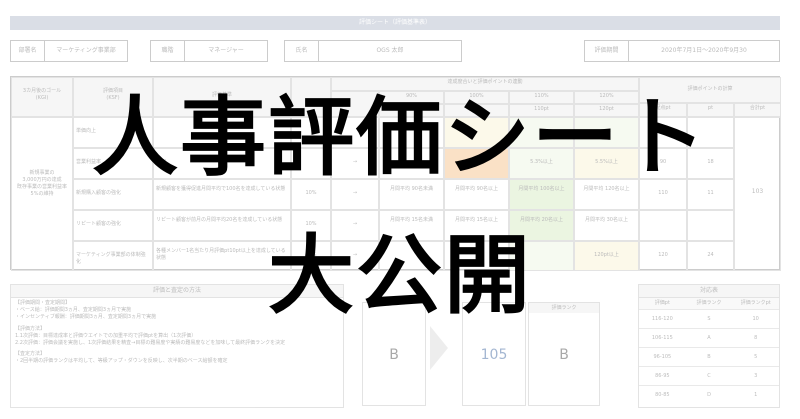  I want to click on grade-box: 職階 マネージャー, so click(209, 51).